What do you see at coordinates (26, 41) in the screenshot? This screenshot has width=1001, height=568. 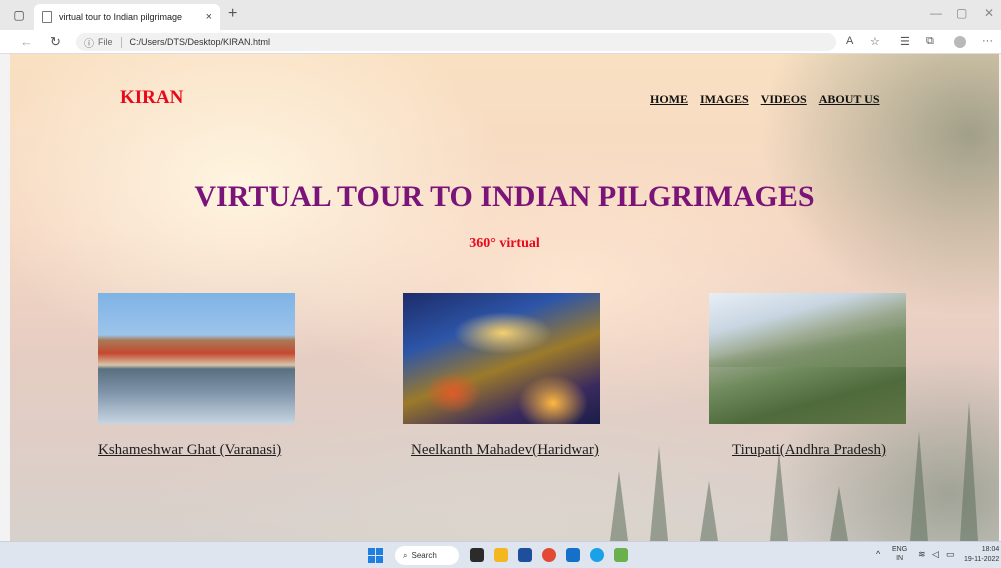 I see `back-arrow-icon: ←` at bounding box center [26, 41].